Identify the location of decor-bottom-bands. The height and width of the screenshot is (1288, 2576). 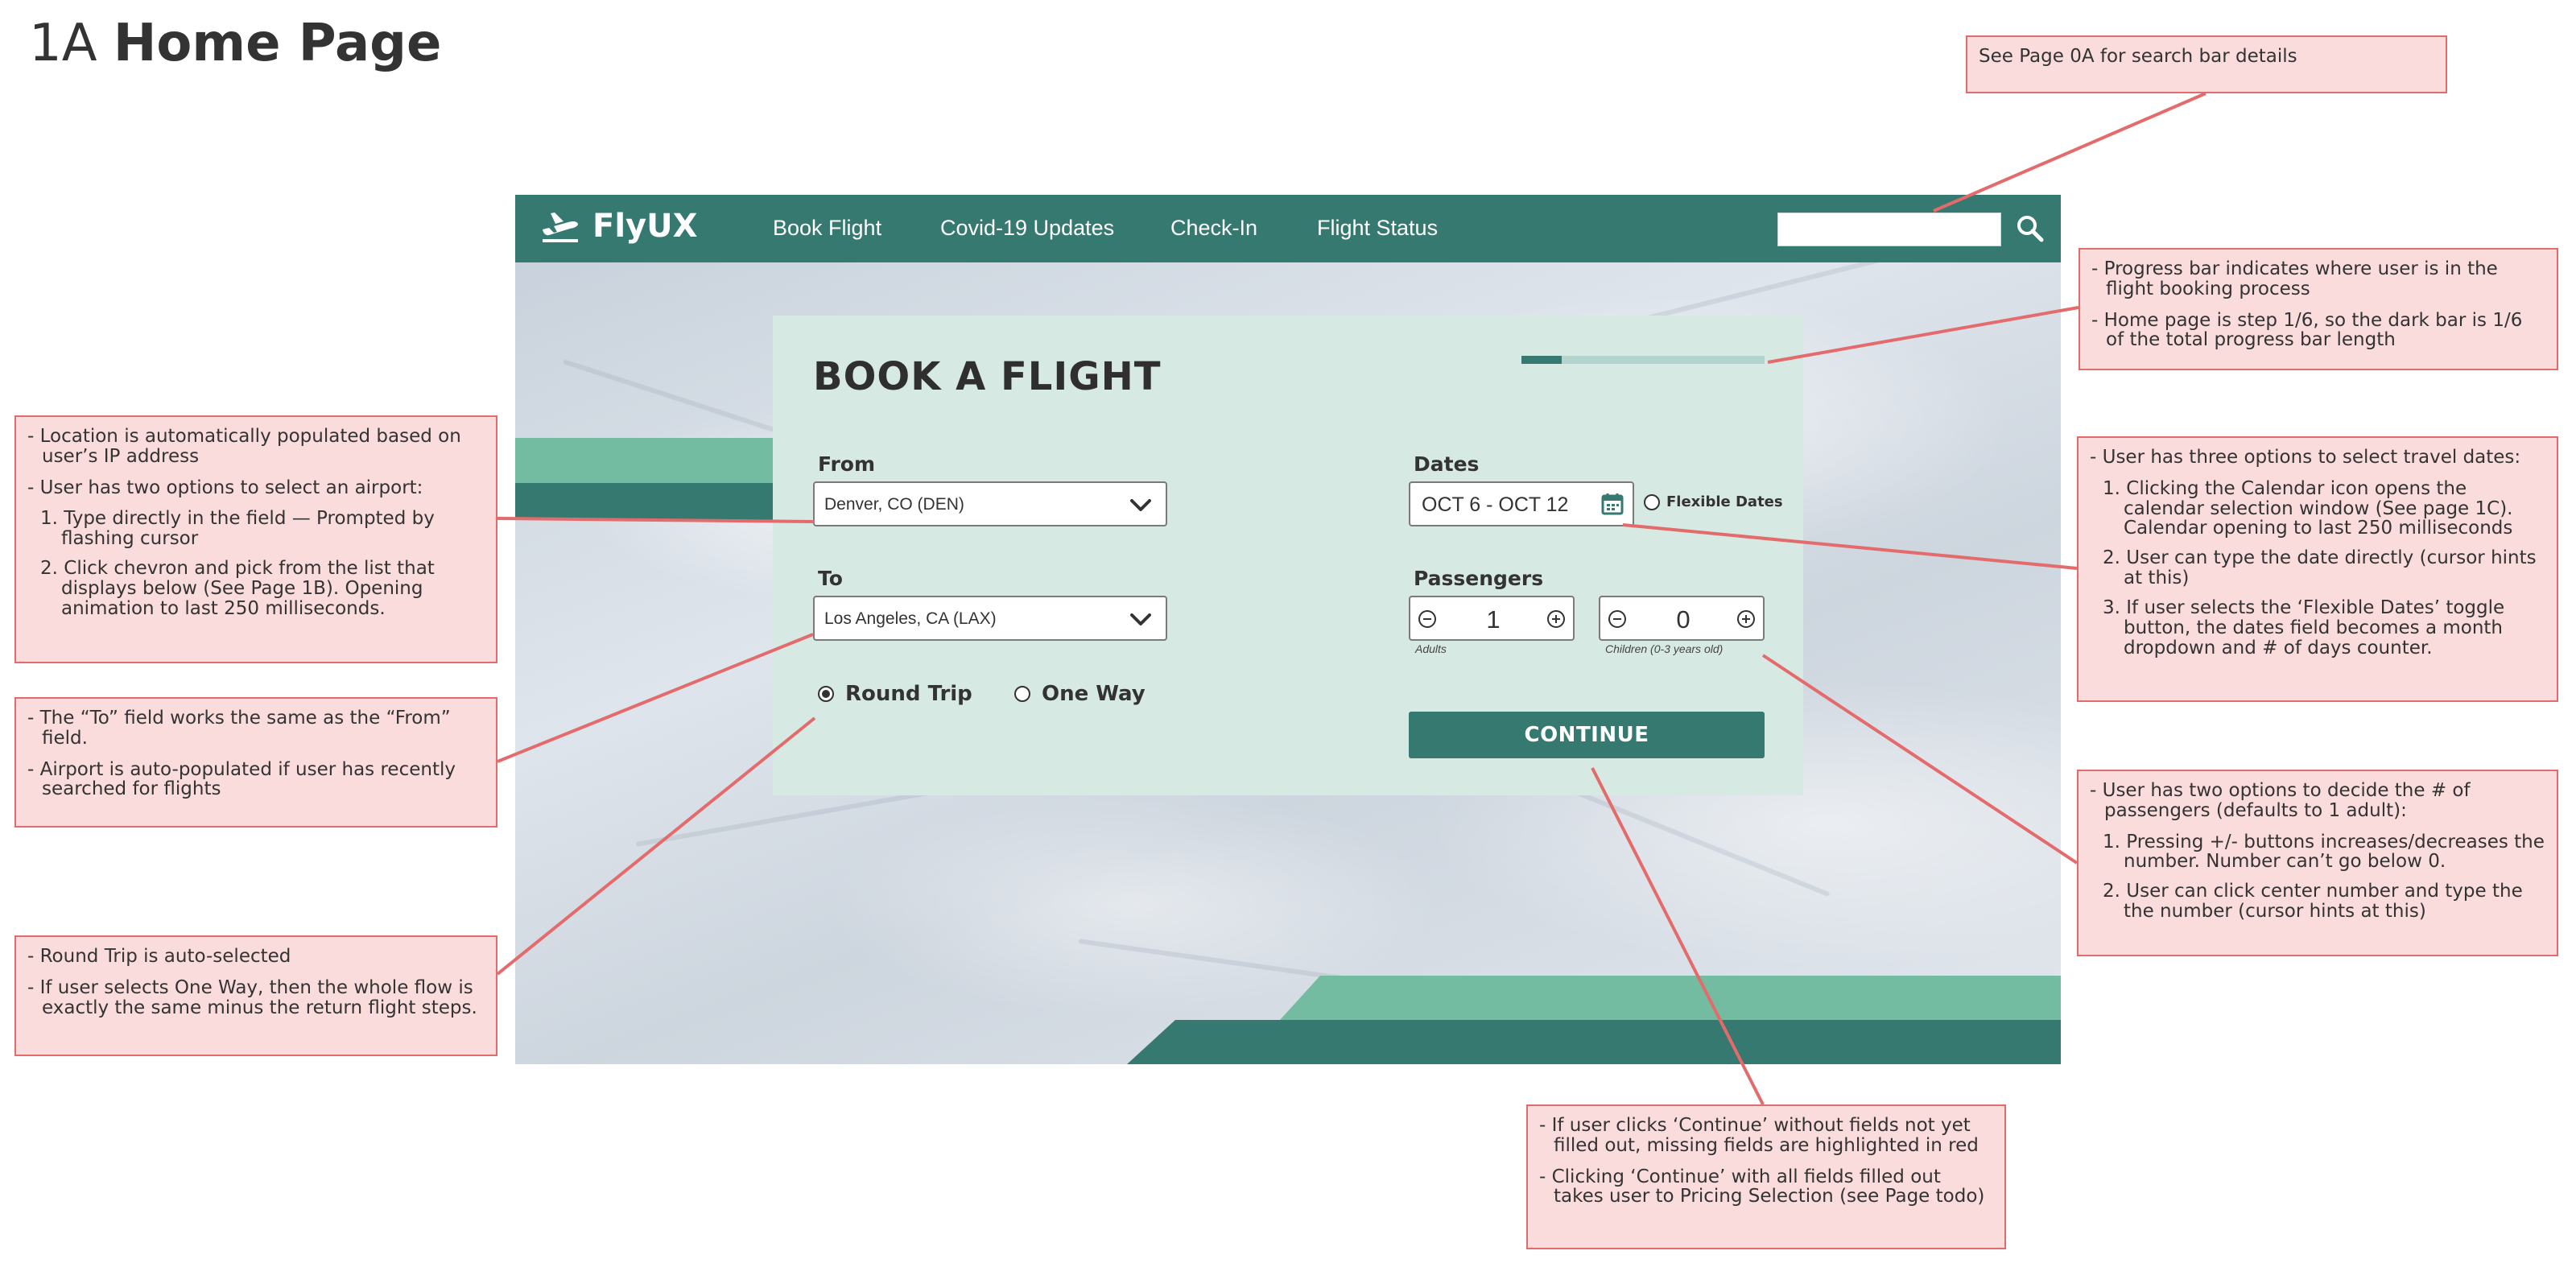
(1594, 1020).